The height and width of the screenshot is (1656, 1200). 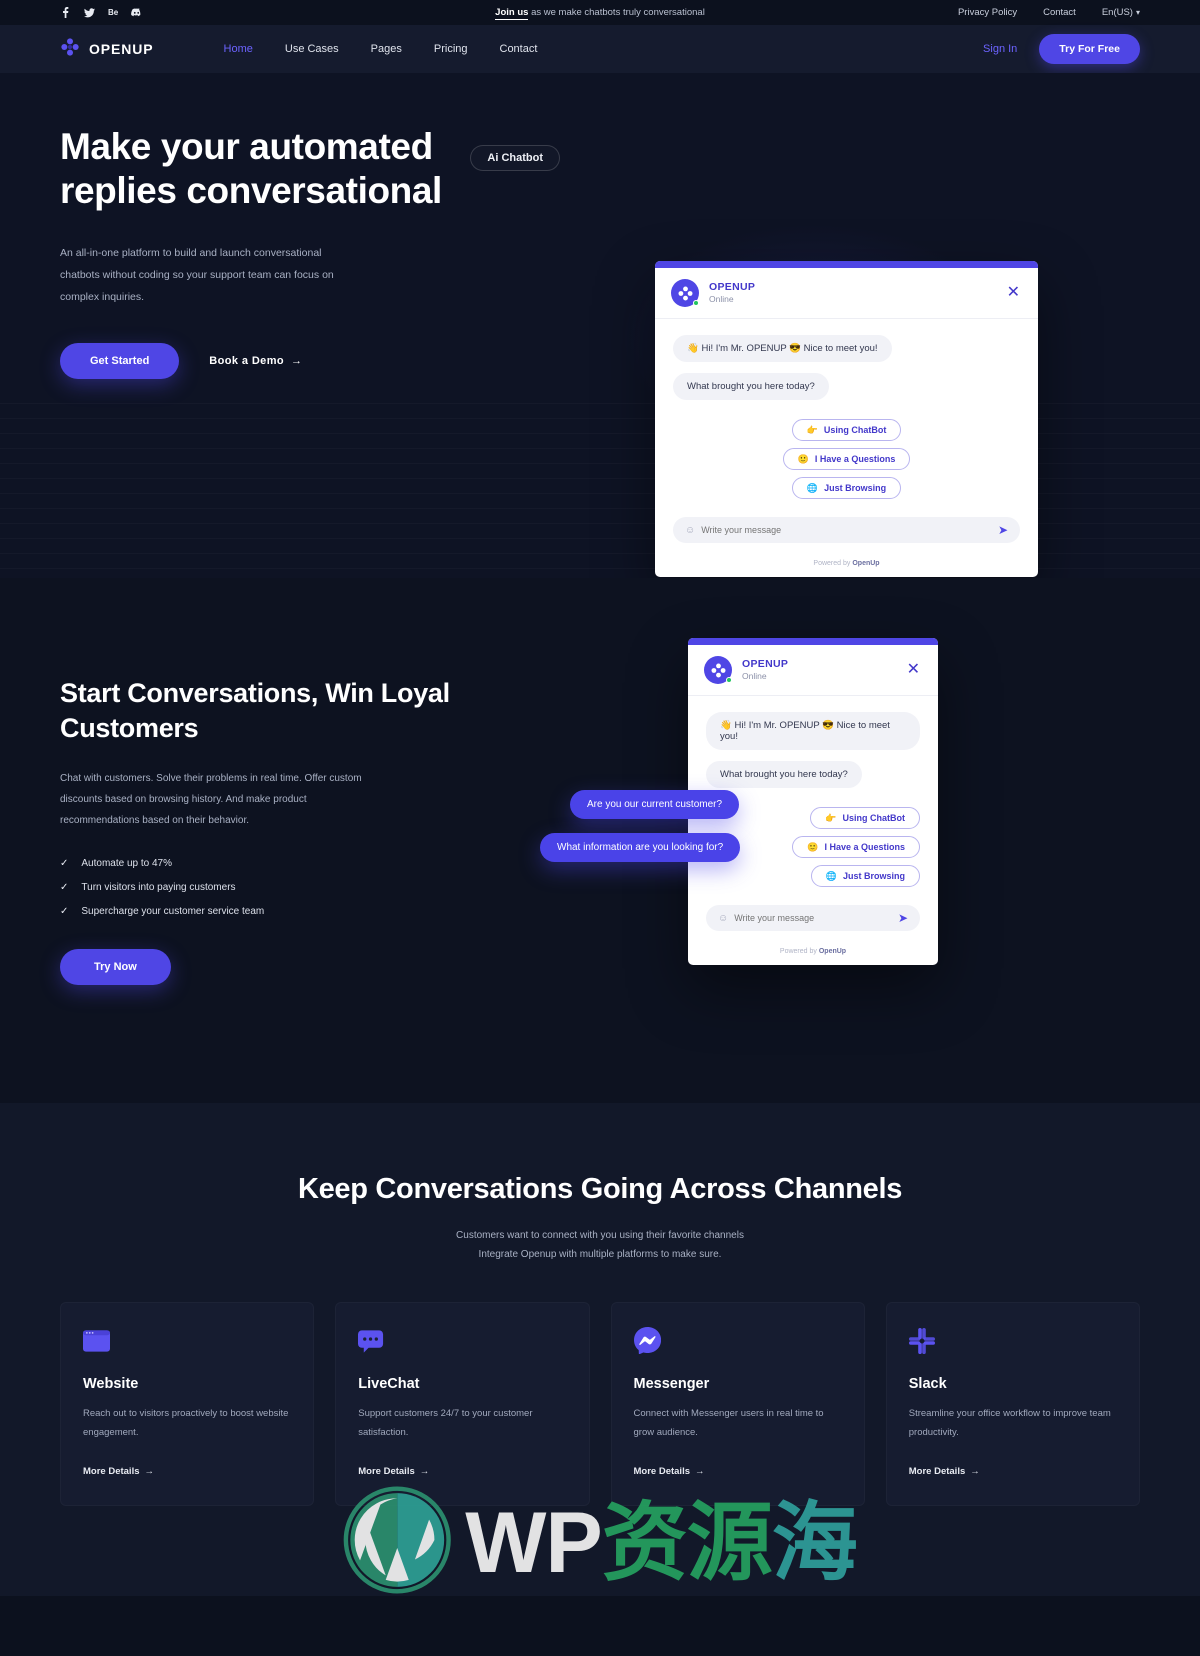 I want to click on powered-by-brand: OpenUp, so click(x=866, y=563).